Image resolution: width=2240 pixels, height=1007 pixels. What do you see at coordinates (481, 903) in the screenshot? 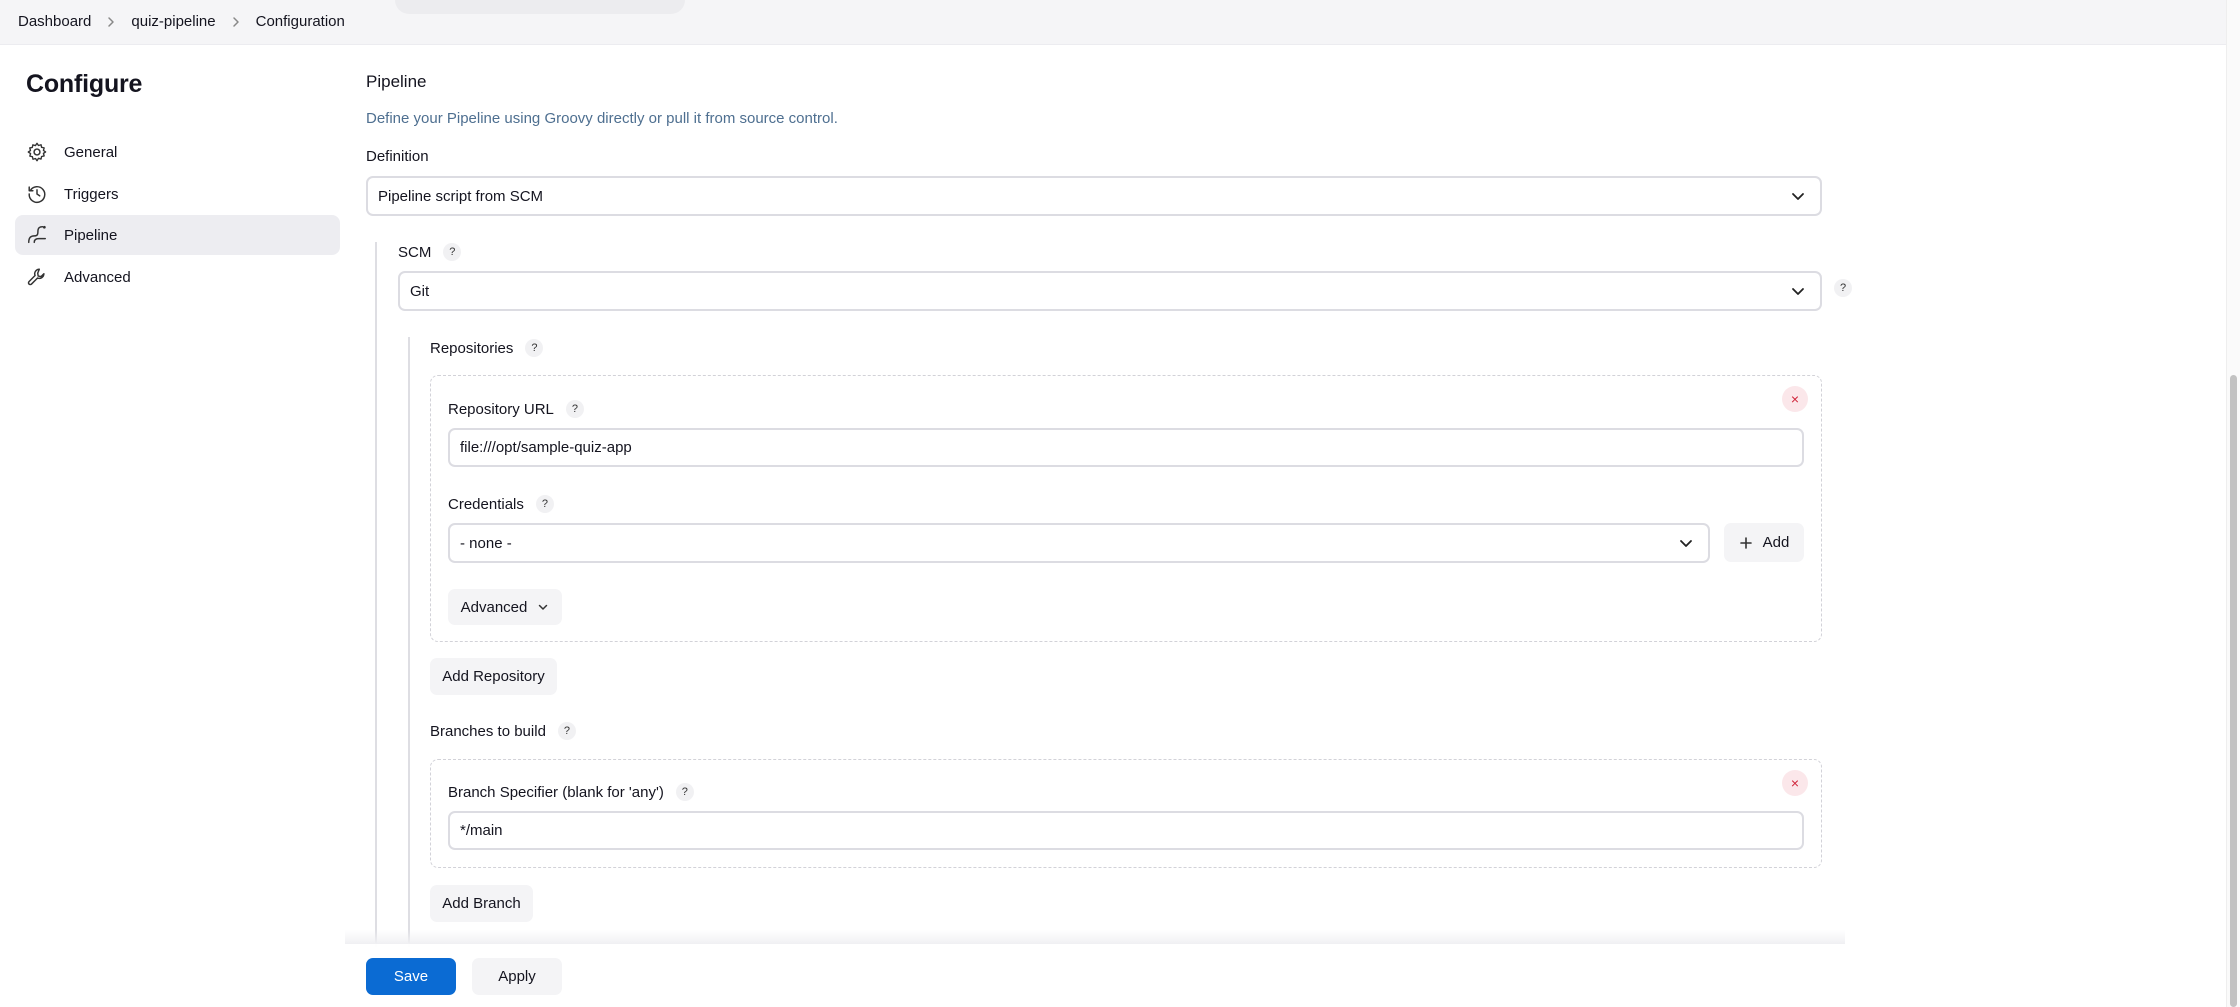
I see `add-branch-button: Add Branch` at bounding box center [481, 903].